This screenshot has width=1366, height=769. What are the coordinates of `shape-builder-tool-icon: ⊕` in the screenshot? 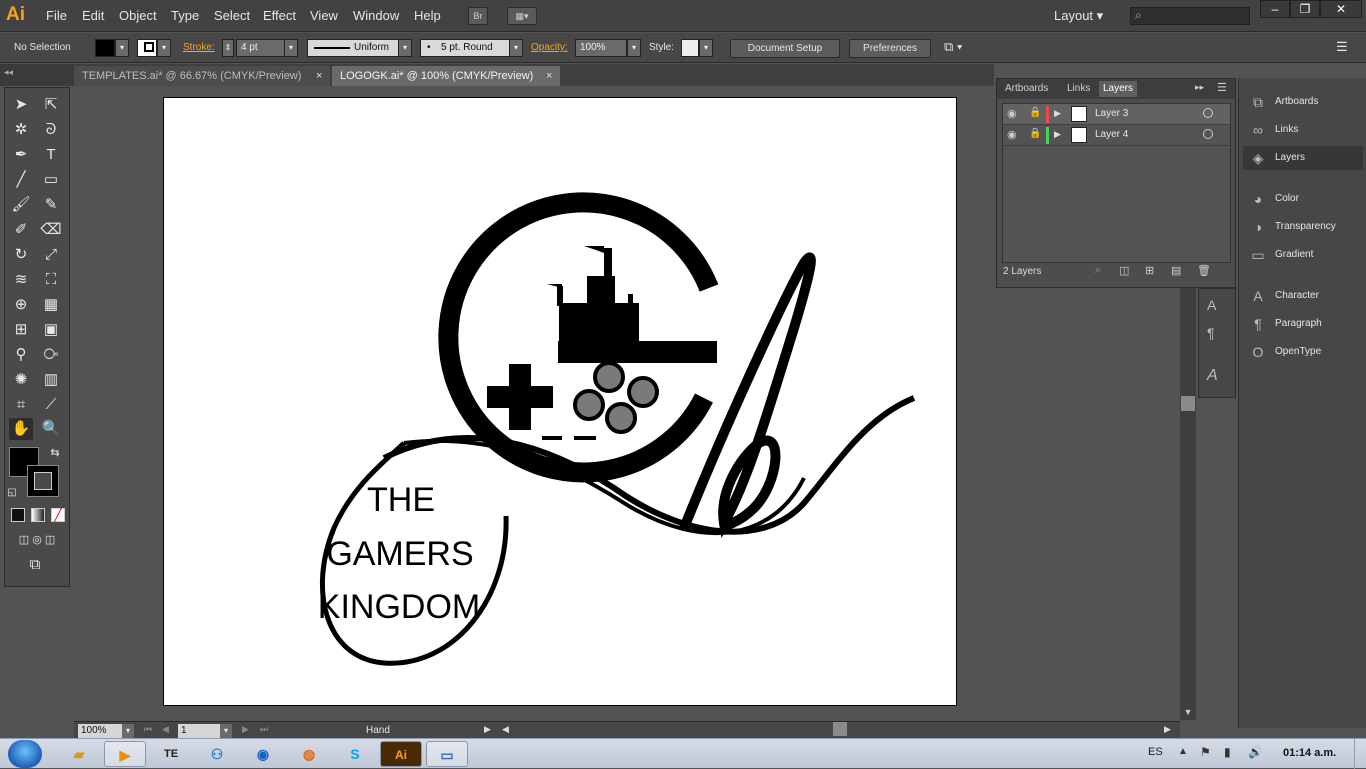 It's located at (21, 305).